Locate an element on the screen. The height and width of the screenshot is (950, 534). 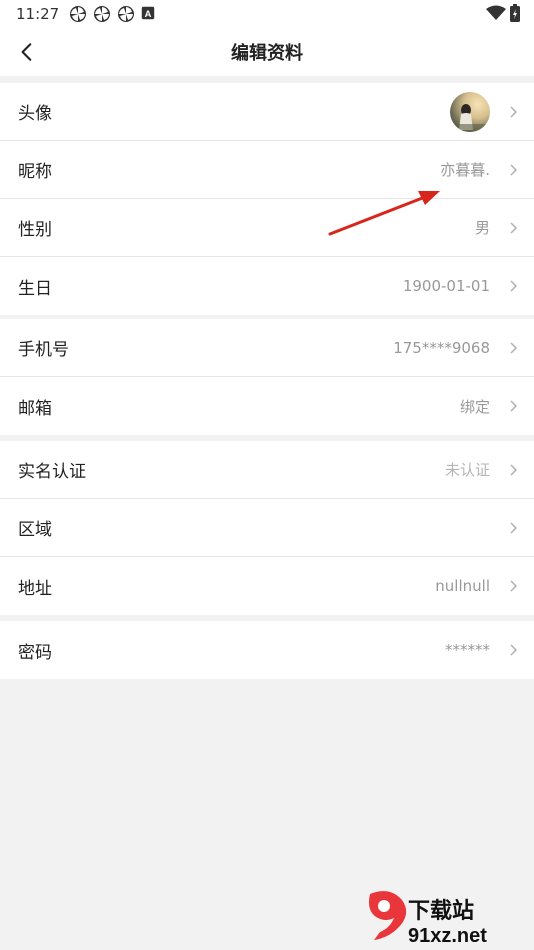
svg-text: A is located at coordinates (148, 14).